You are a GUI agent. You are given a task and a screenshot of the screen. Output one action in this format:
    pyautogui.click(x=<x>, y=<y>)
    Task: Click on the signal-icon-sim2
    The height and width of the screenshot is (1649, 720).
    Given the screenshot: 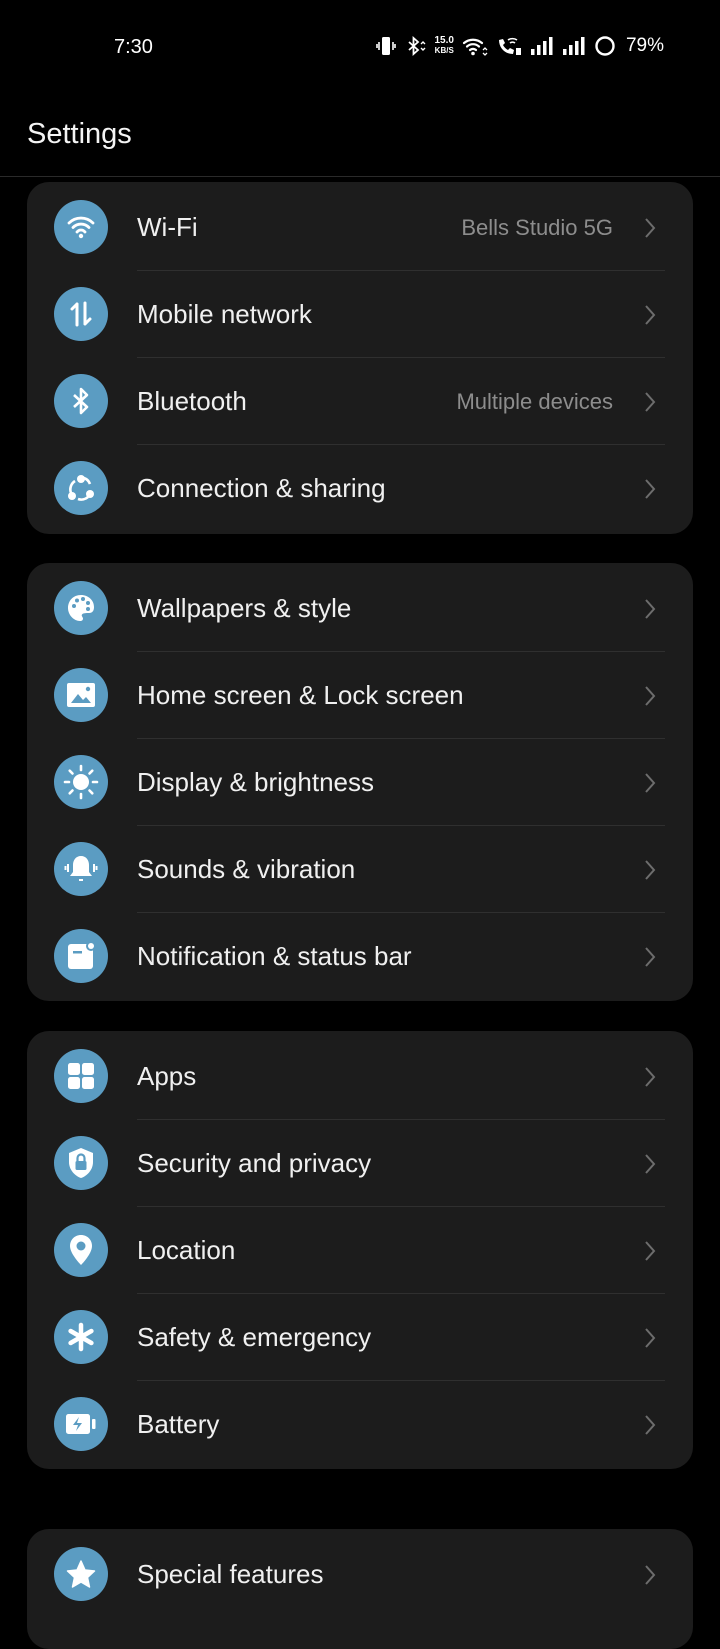 What is the action you would take?
    pyautogui.click(x=574, y=46)
    